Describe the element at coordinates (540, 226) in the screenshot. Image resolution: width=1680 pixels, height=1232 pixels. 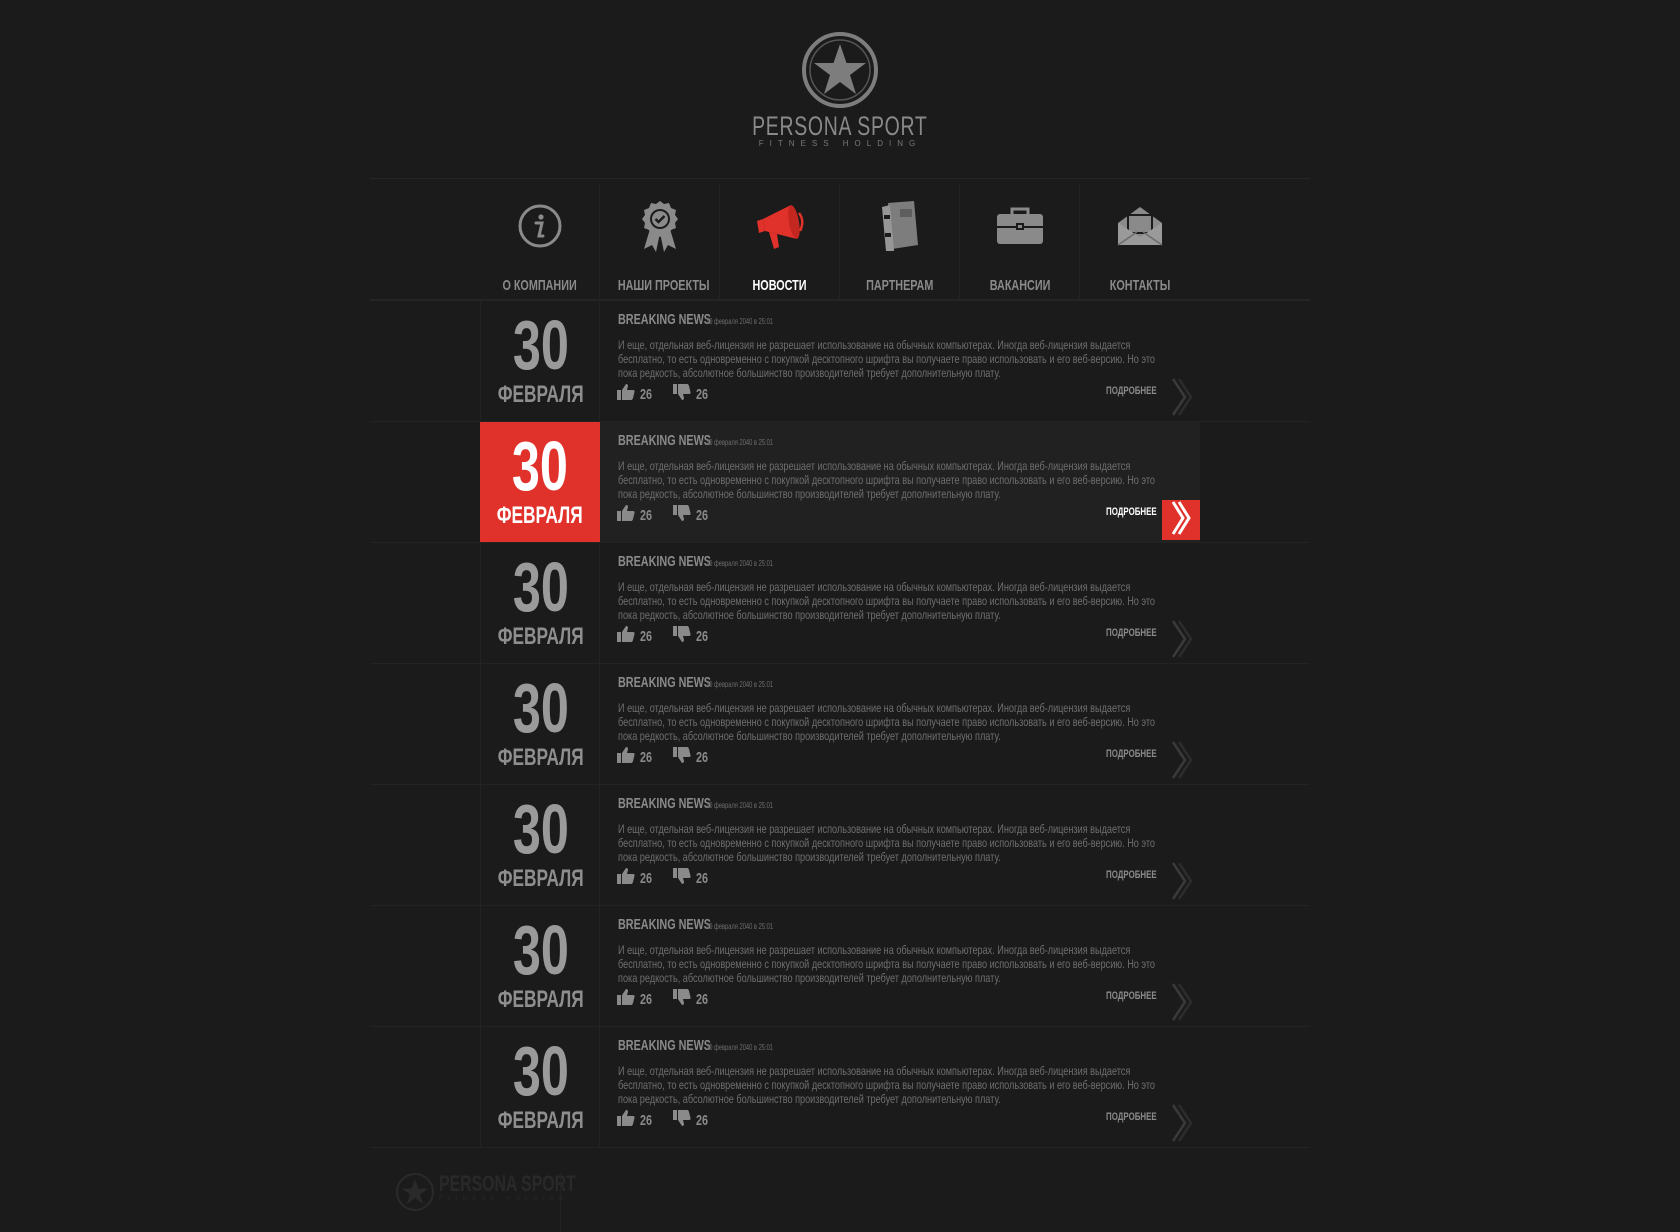
I see `info-icon` at that location.